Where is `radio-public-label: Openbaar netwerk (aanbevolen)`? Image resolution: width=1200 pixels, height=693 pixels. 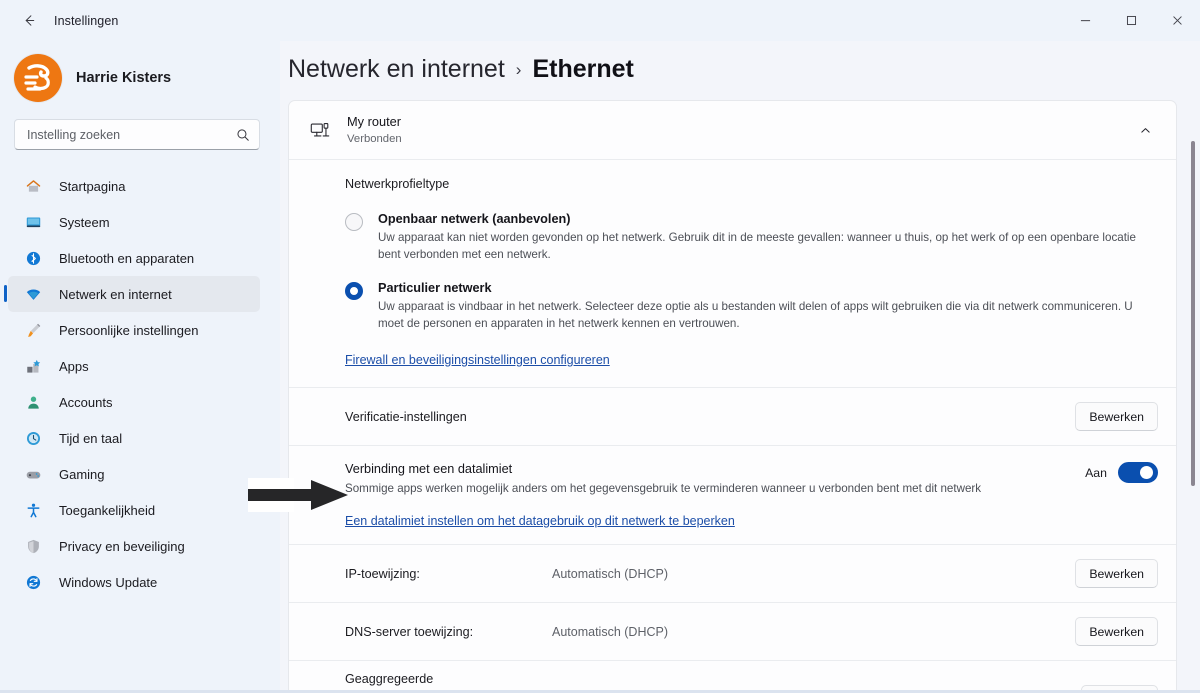
radio-public-label: Openbaar netwerk (aanbevolen) is located at coordinates (474, 219).